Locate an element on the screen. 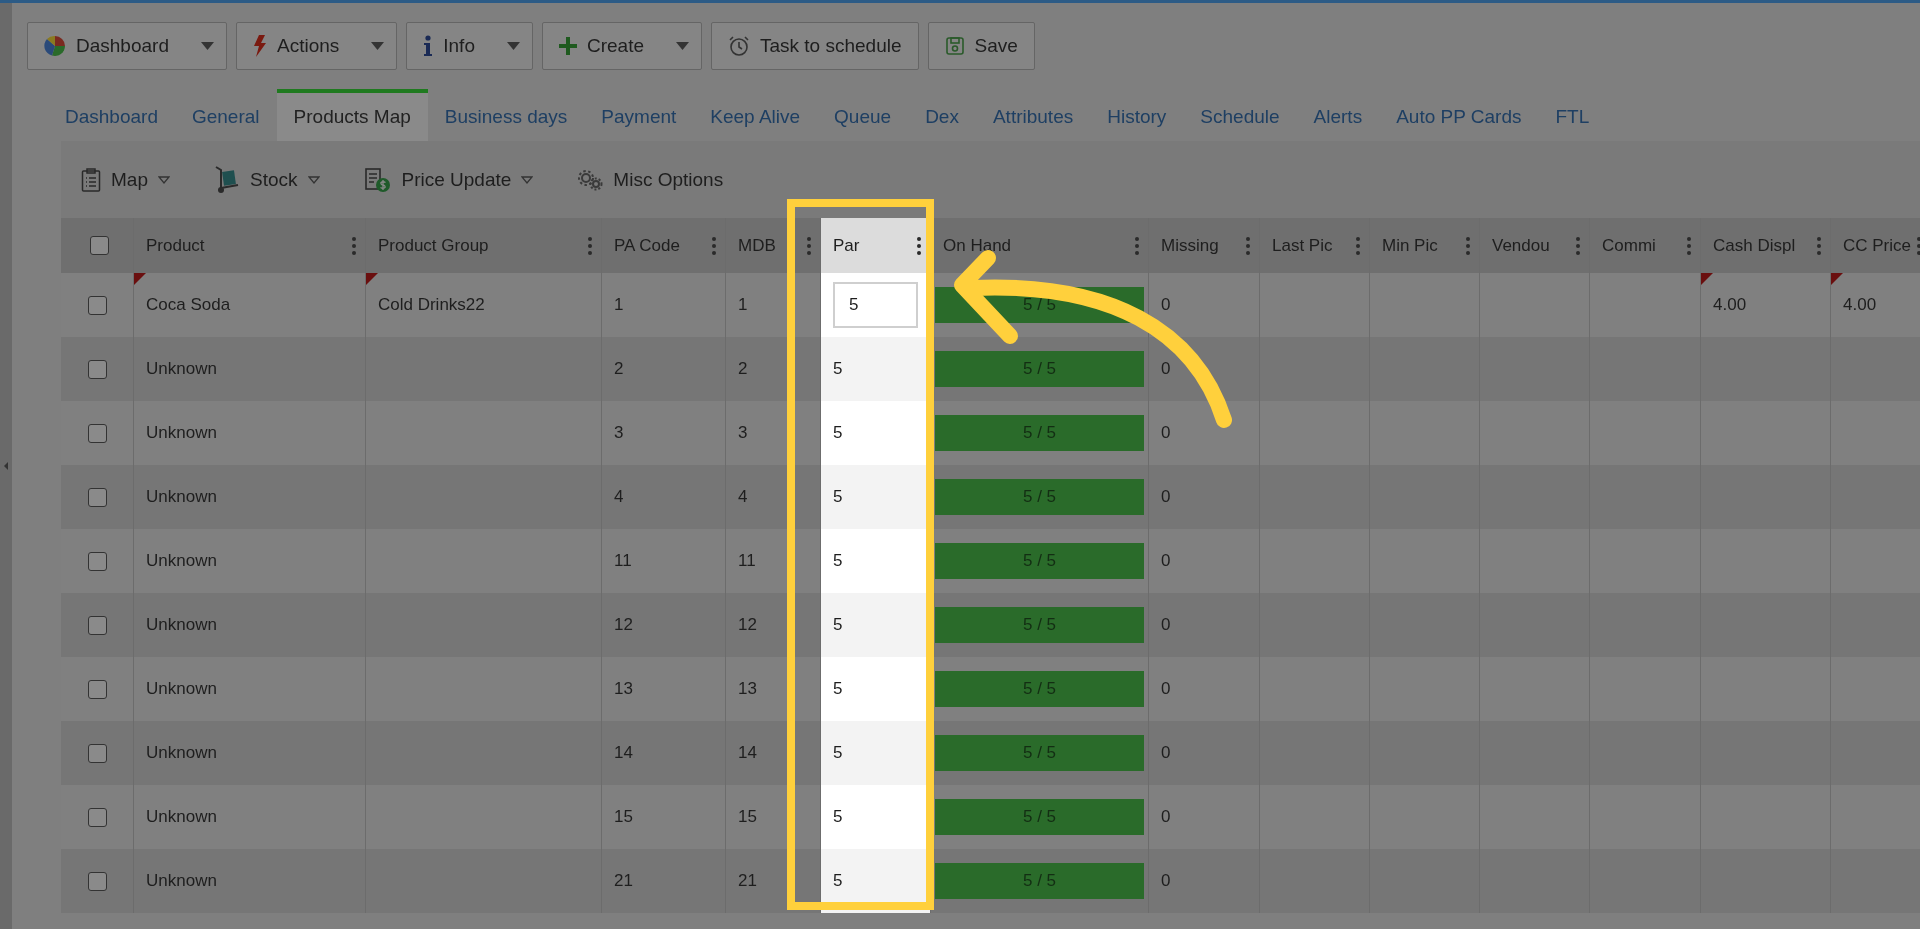  tab: Queue is located at coordinates (863, 115).